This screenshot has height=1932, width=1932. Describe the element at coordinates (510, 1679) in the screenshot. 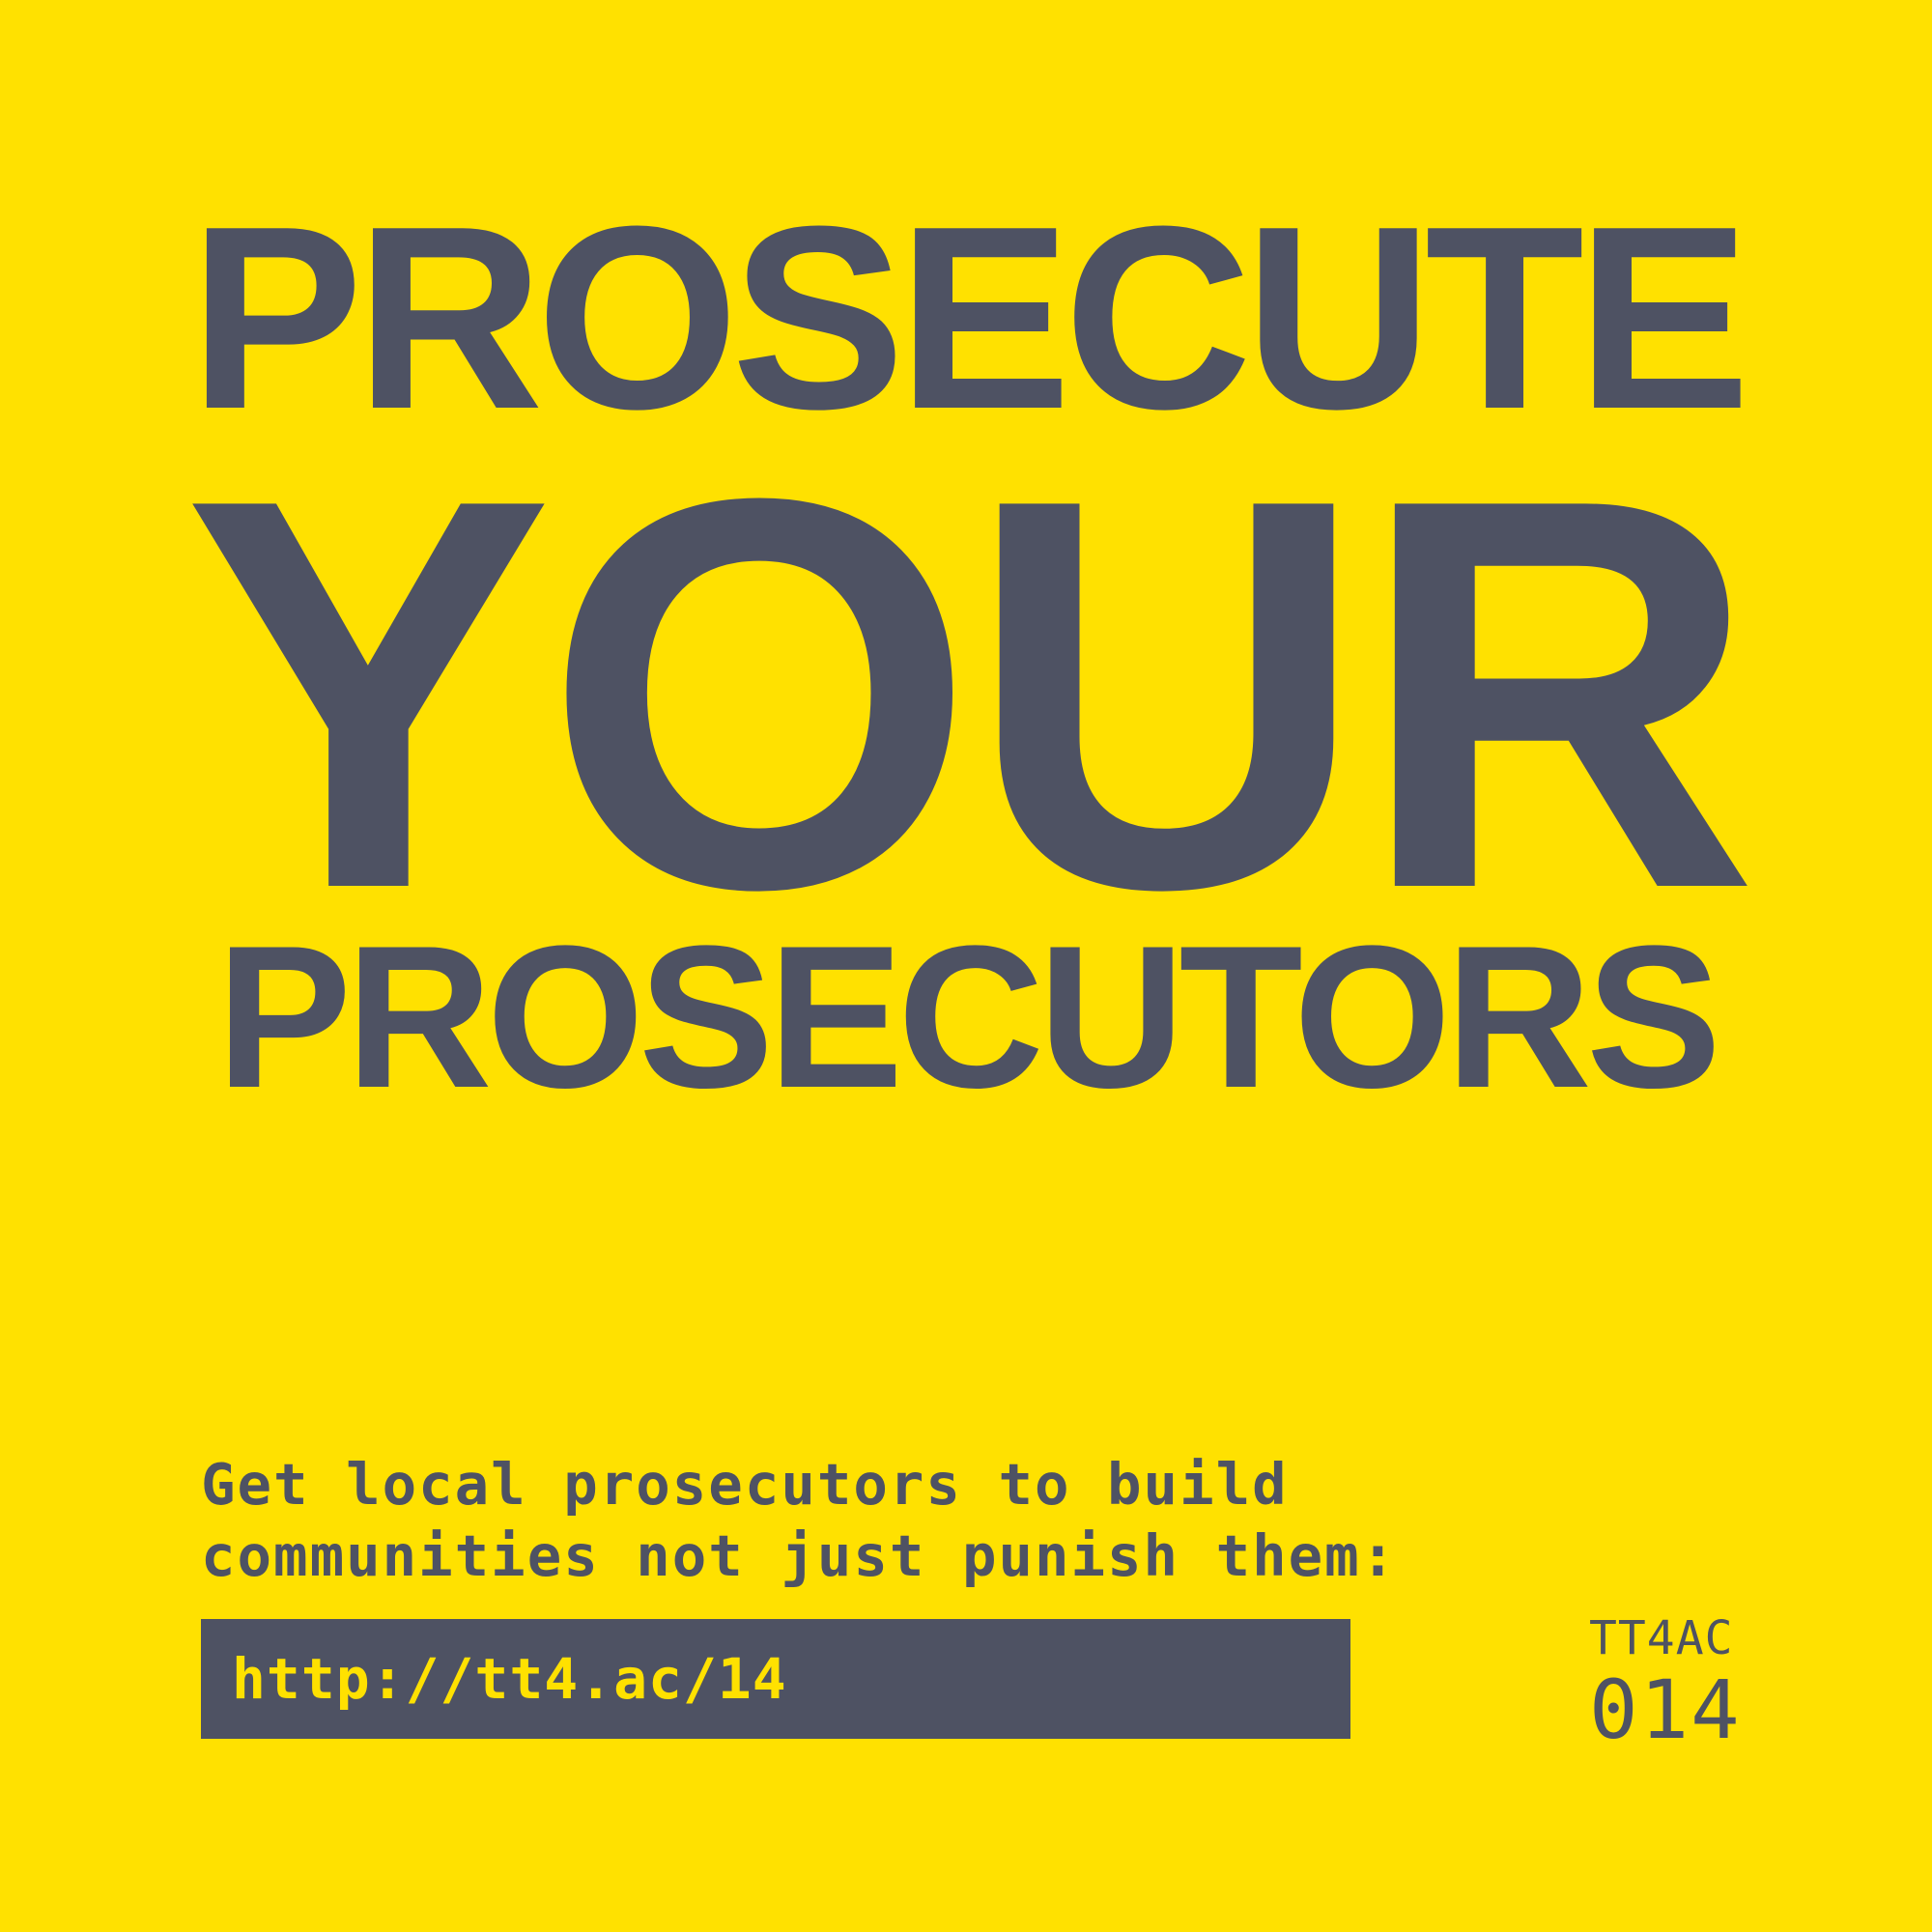

I see `link-url: http://tt4.ac/14` at that location.